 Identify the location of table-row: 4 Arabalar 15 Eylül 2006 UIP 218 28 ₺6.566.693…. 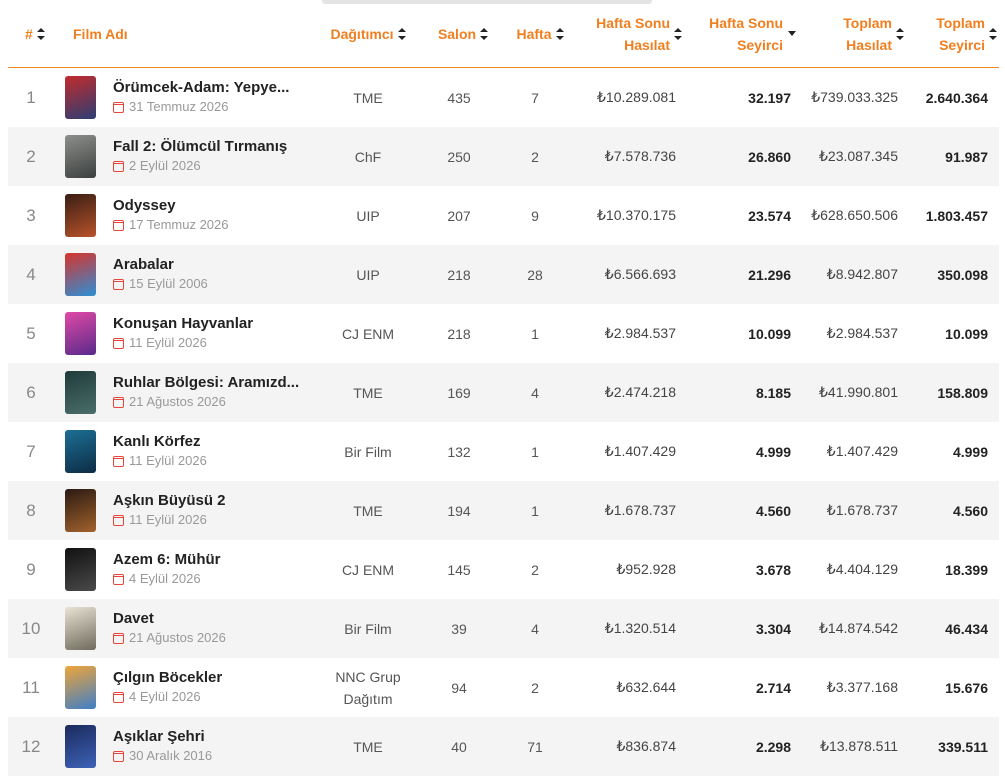
(503, 274).